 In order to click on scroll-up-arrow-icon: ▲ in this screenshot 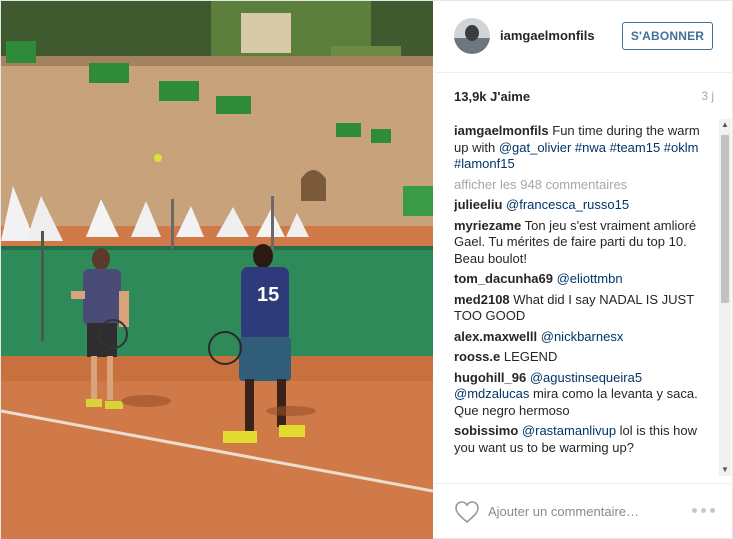, I will do `click(725, 125)`.